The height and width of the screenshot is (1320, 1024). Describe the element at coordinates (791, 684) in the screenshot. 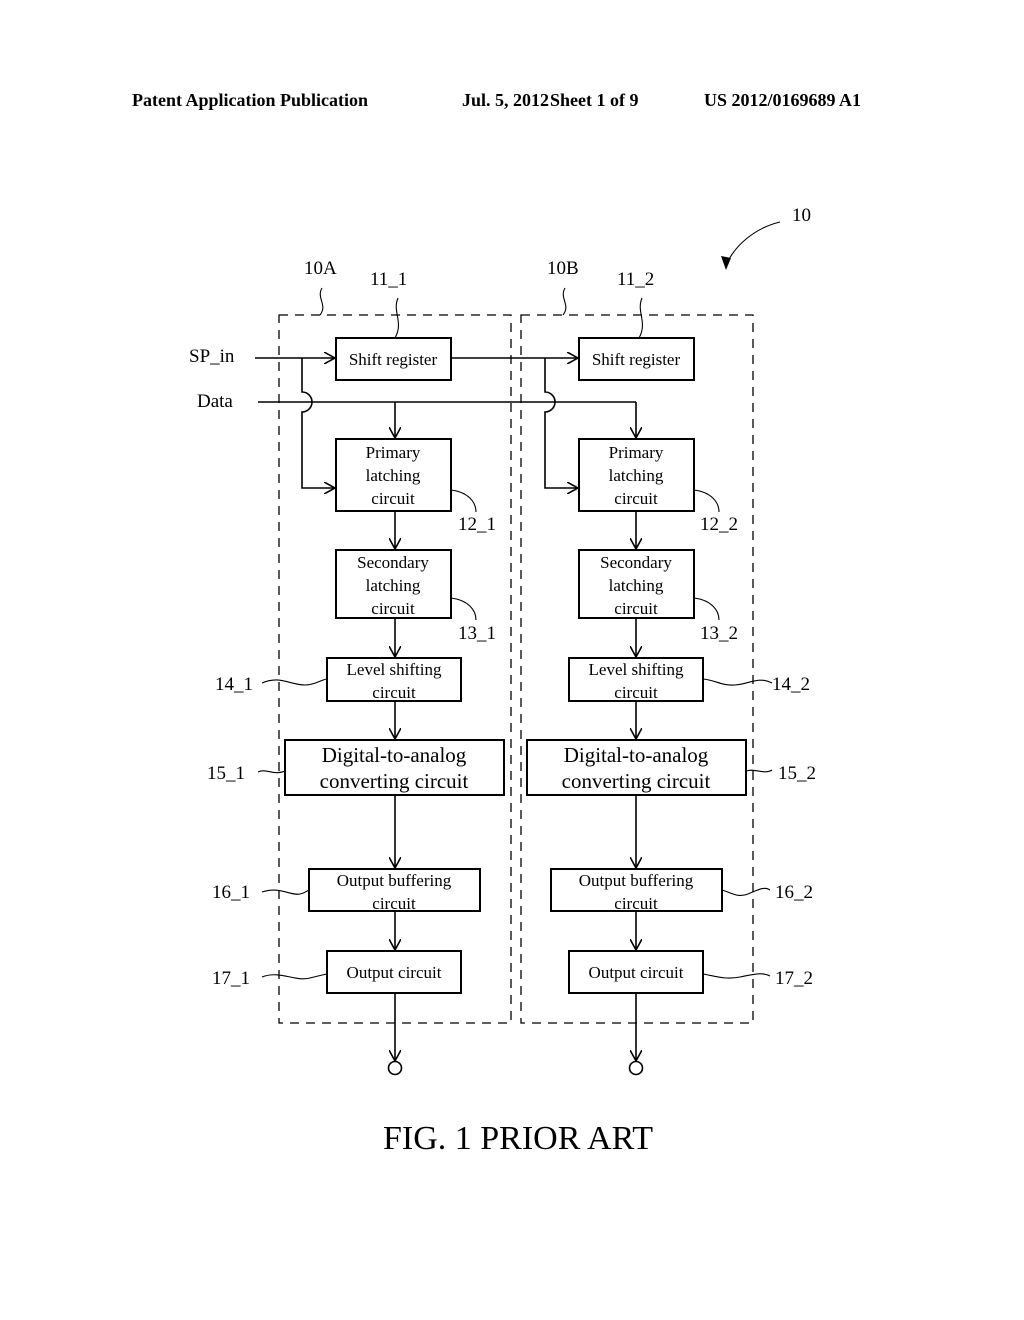

I see `block-ref-label: 14_2` at that location.